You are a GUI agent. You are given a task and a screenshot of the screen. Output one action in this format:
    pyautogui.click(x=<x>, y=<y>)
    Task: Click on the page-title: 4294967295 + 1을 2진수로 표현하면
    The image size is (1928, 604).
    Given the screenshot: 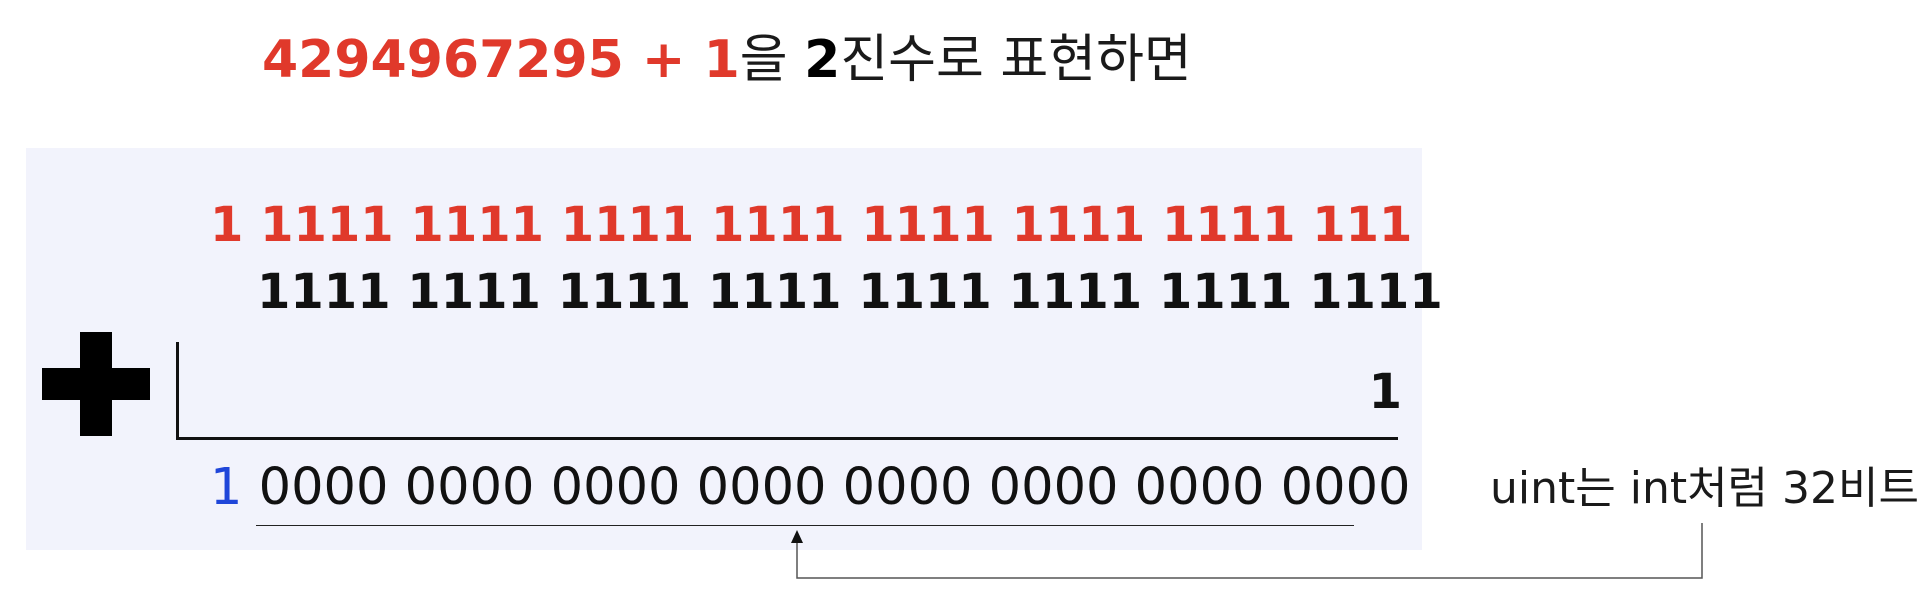 What is the action you would take?
    pyautogui.click(x=727, y=60)
    